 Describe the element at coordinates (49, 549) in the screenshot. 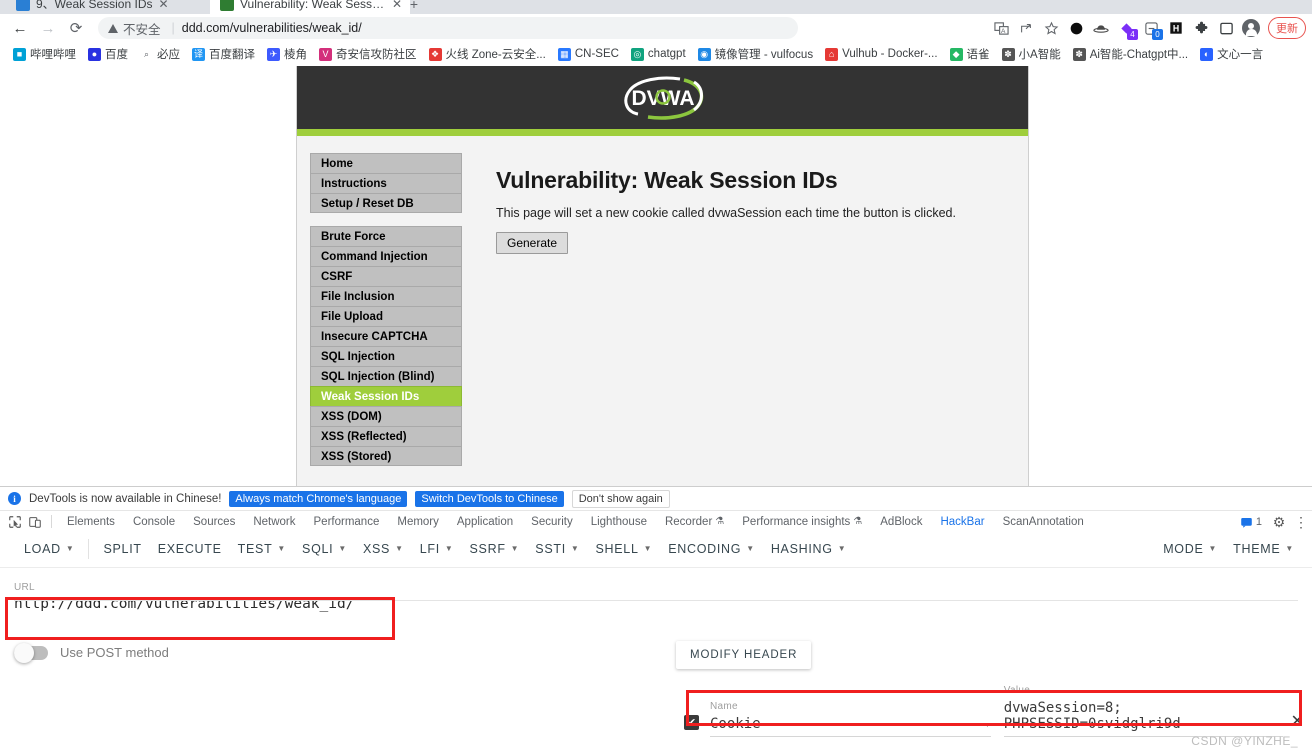

I see `hackbar-load-button: LOAD ▼` at that location.